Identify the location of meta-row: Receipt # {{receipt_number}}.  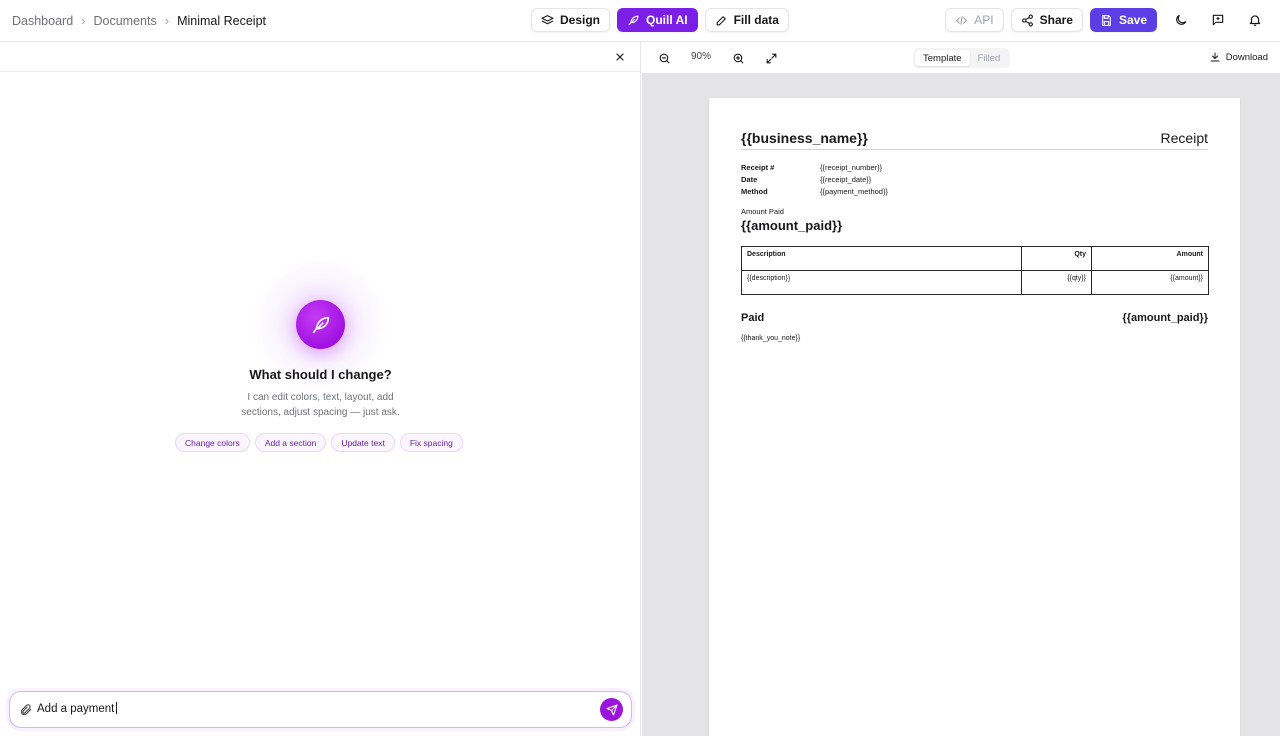
(814, 168).